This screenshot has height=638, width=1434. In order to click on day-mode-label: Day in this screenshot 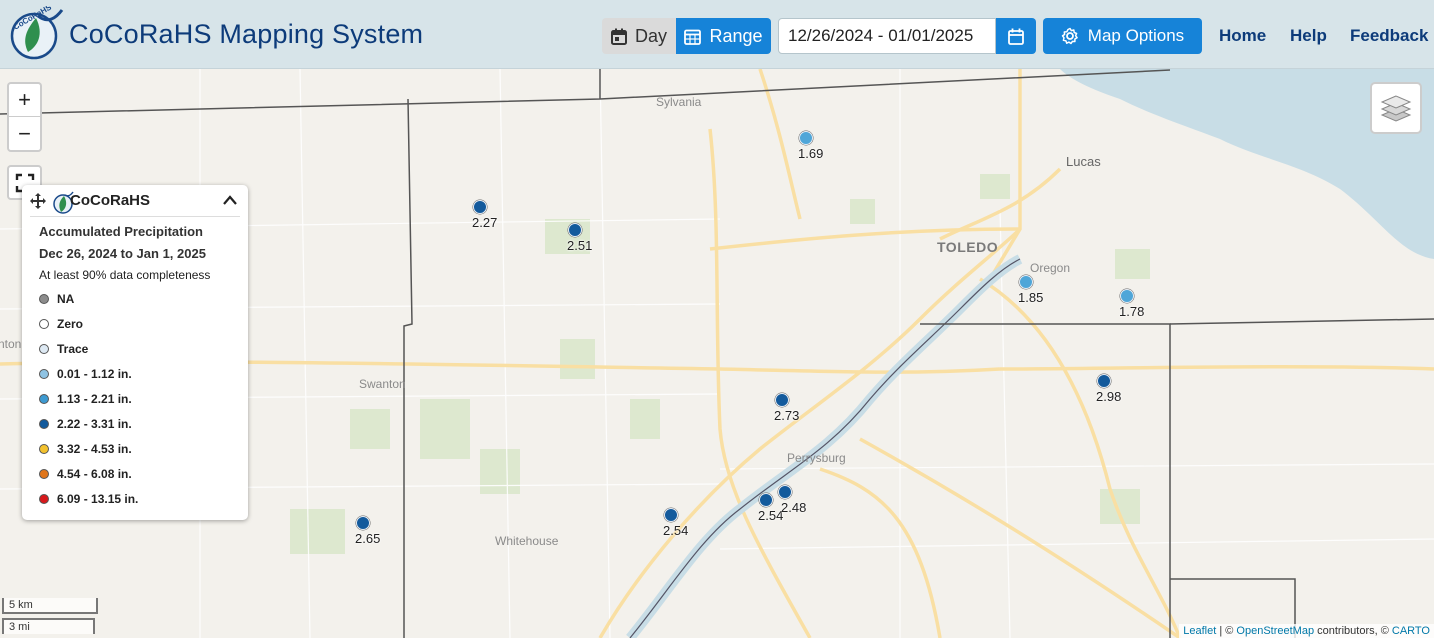, I will do `click(650, 35)`.